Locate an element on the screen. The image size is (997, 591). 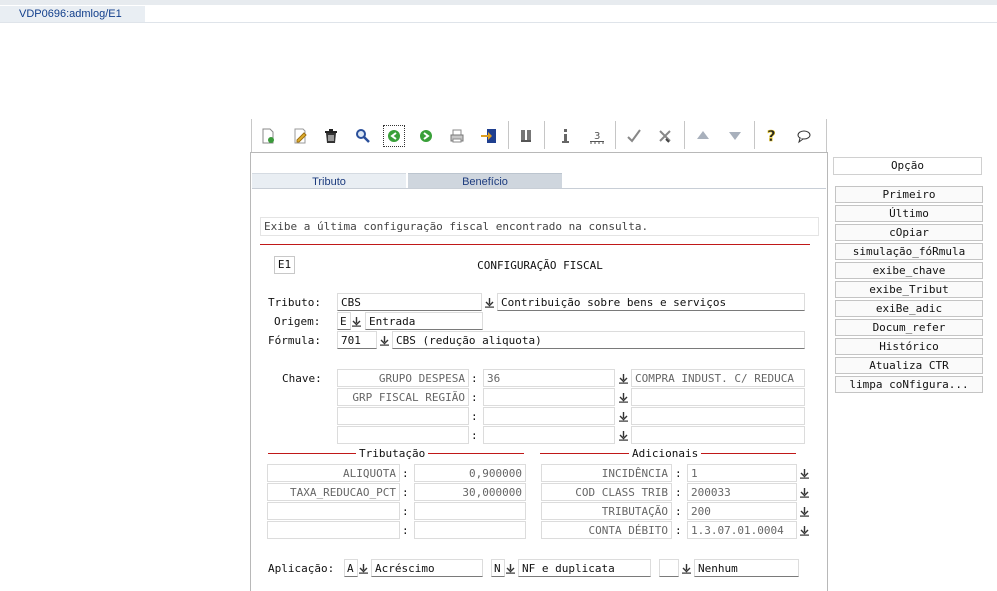
atualiza-ctr-button: Atualiza CTR is located at coordinates (909, 365).